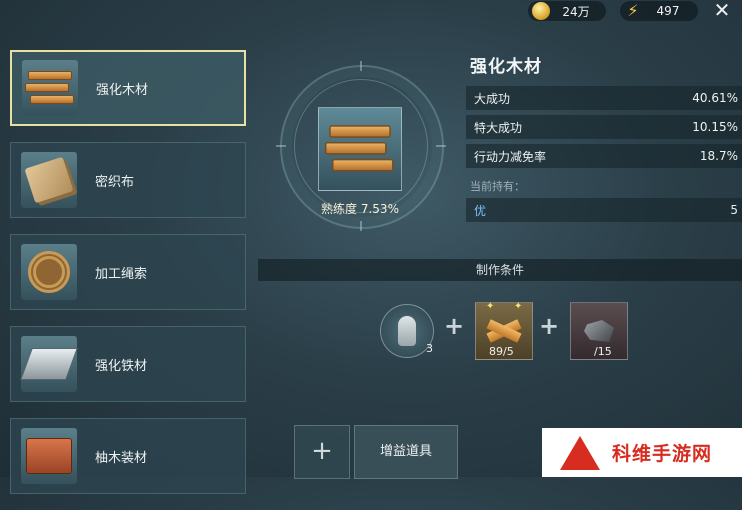  Describe the element at coordinates (497, 186) in the screenshot. I see `holding-label: 当前持有：` at that location.